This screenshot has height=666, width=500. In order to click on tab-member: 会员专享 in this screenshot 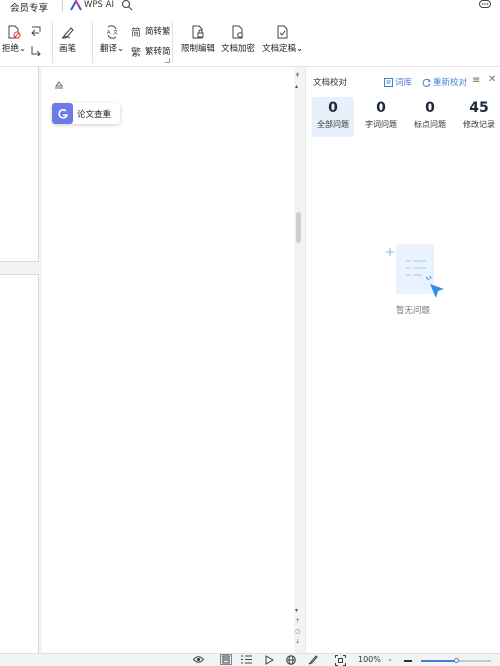, I will do `click(29, 7)`.